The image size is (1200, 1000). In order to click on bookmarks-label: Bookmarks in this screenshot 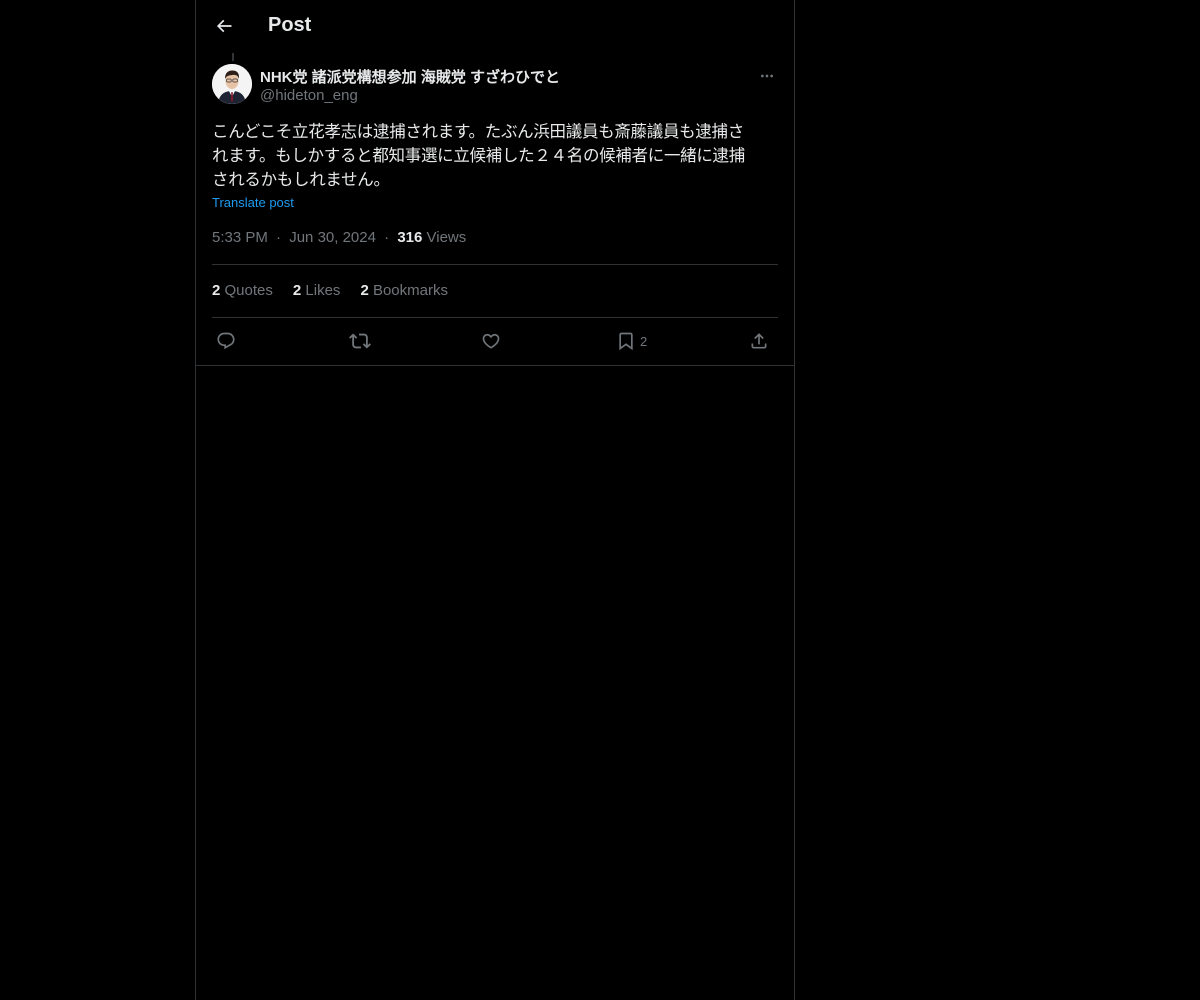, I will do `click(410, 290)`.